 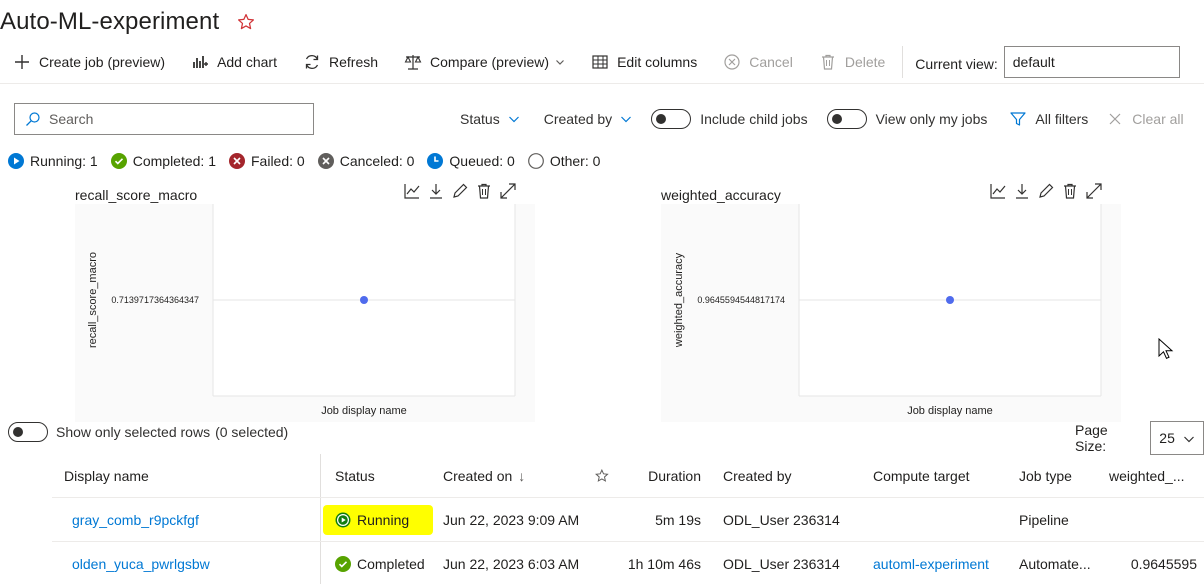 I want to click on create-job-label: Create job (preview), so click(x=102, y=61).